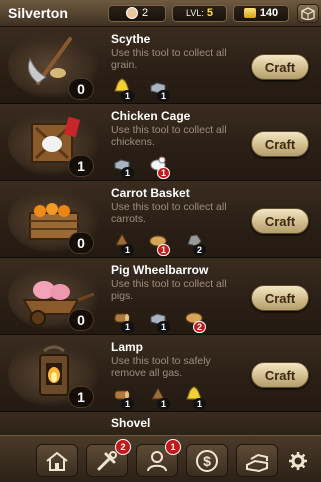 This screenshot has height=482, width=321. What do you see at coordinates (169, 136) in the screenshot?
I see `tool-description: Use this tool to collect all chickens.` at bounding box center [169, 136].